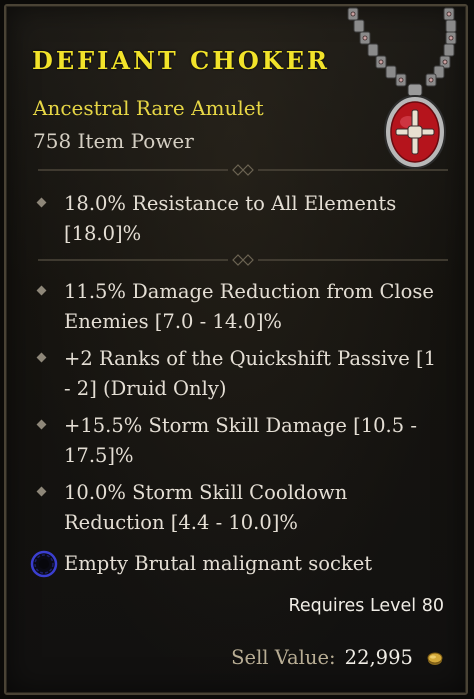 This screenshot has width=474, height=699. I want to click on socket-row: Empty Brutal malignant socket, so click(240, 565).